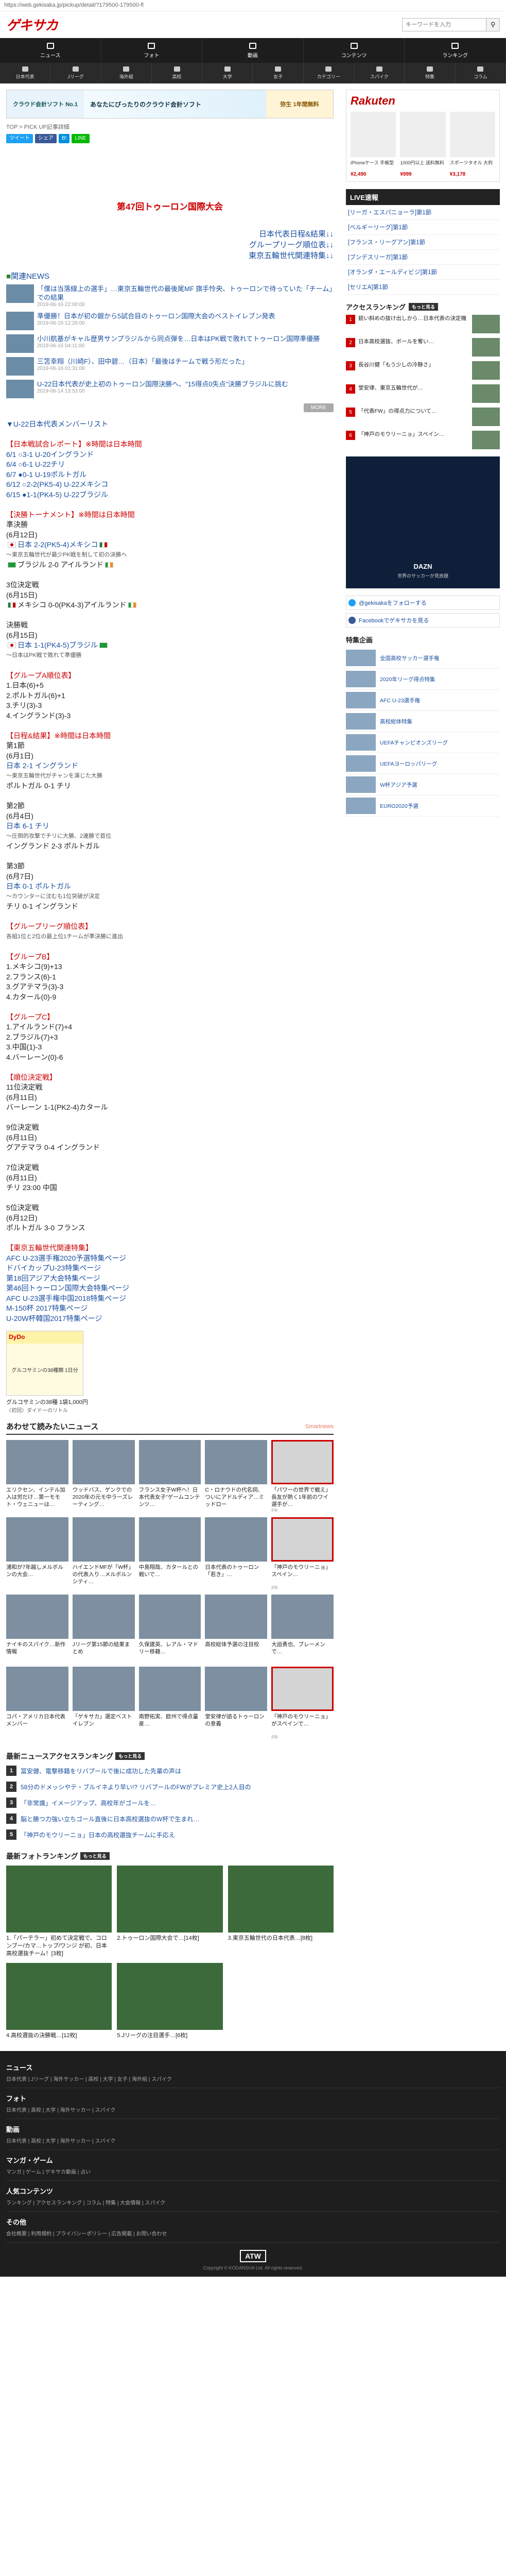  I want to click on gnav-item: ランキング, so click(456, 51).